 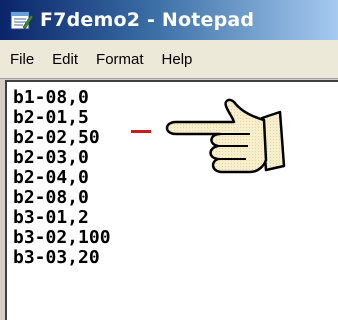 I want to click on title-bar: F7demo2 - Notepad, so click(x=169, y=20).